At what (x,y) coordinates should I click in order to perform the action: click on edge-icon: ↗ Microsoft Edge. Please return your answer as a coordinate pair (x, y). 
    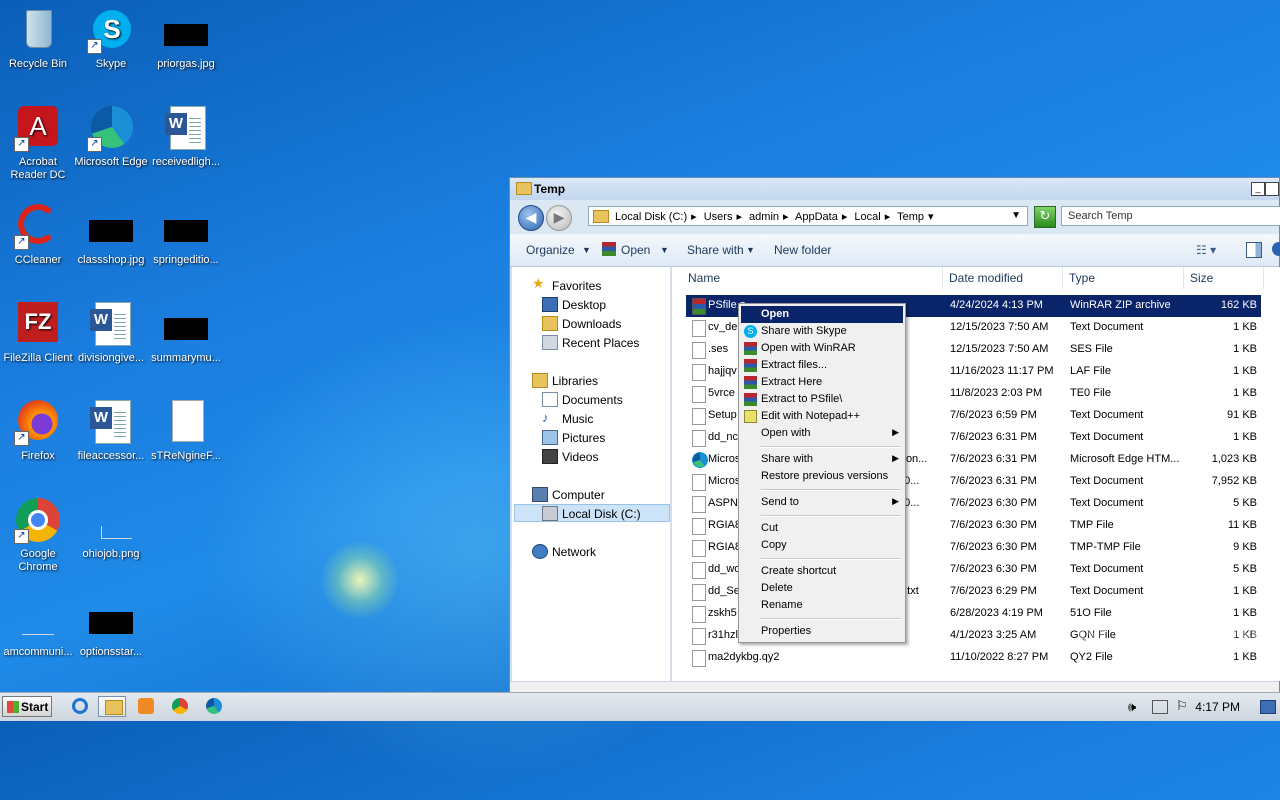
    Looking at the image, I should click on (111, 136).